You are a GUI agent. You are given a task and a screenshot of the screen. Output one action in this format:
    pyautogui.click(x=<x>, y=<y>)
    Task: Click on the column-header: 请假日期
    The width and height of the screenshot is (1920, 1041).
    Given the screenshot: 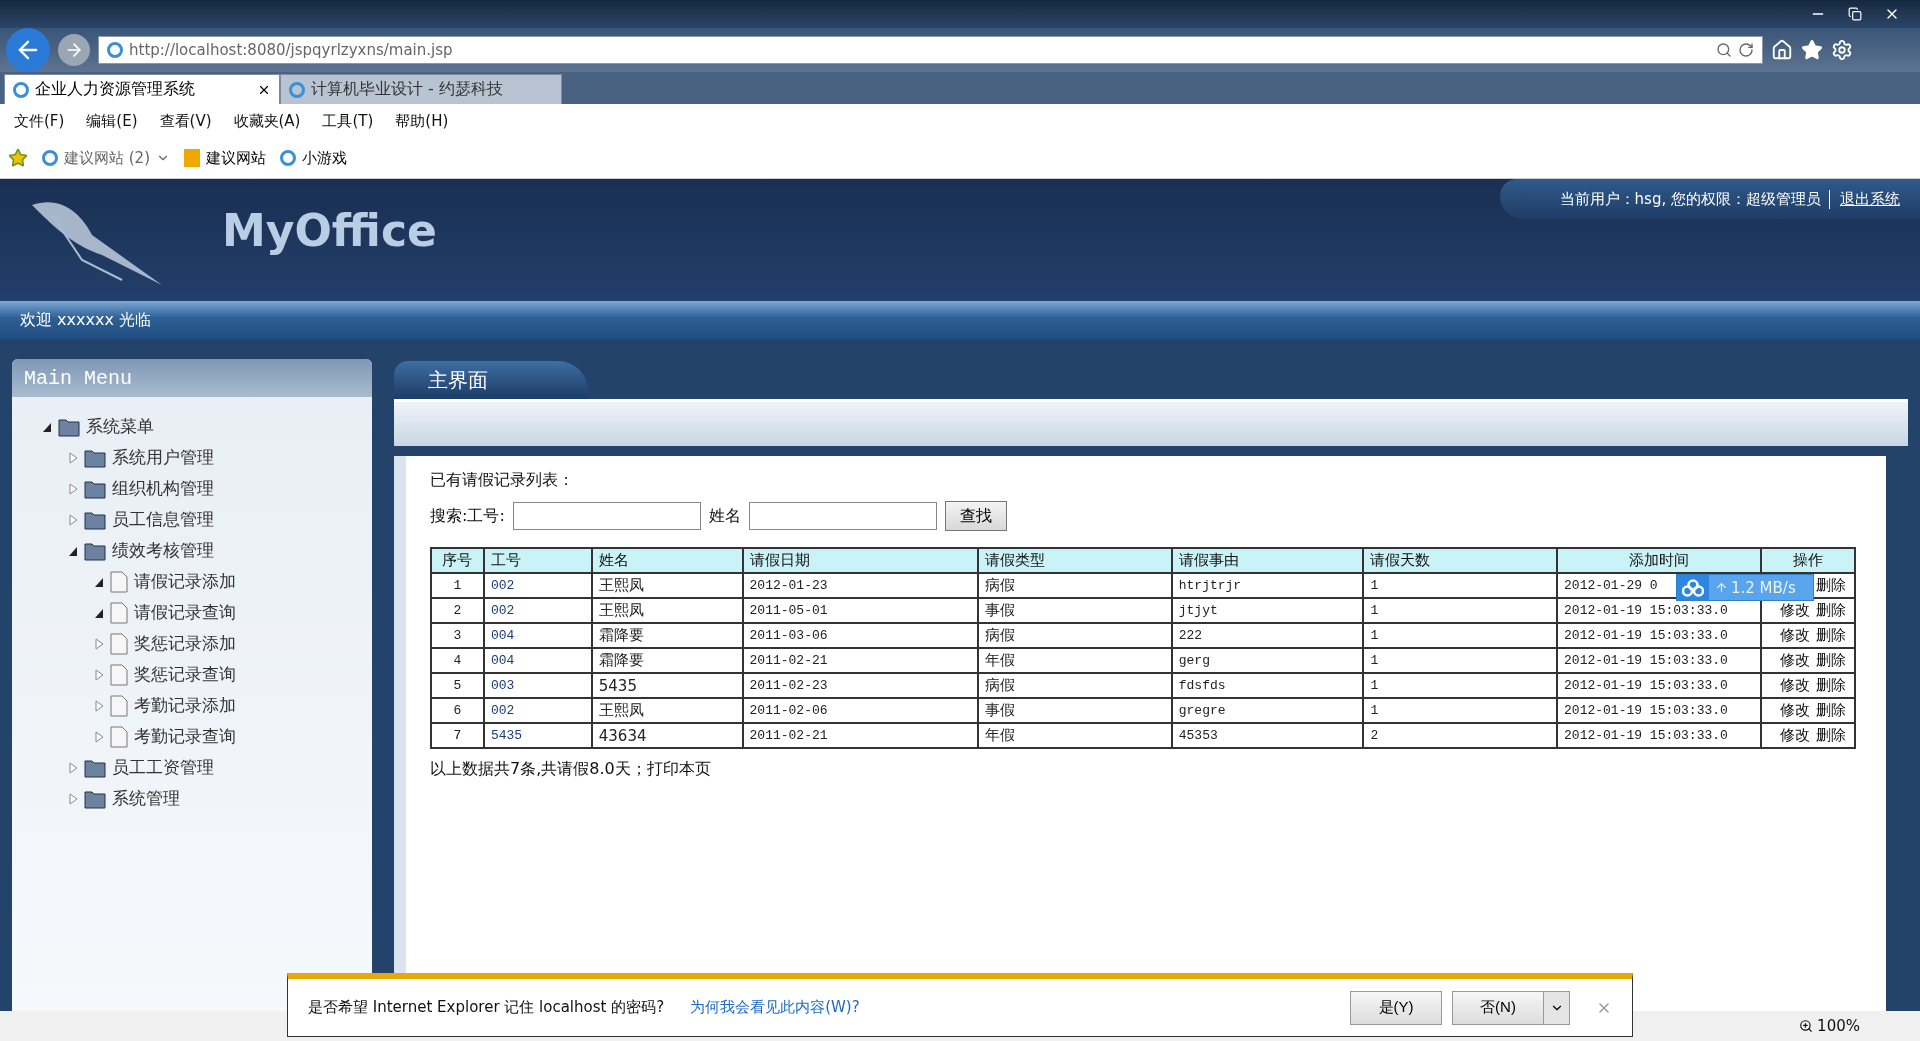 What is the action you would take?
    pyautogui.click(x=860, y=560)
    